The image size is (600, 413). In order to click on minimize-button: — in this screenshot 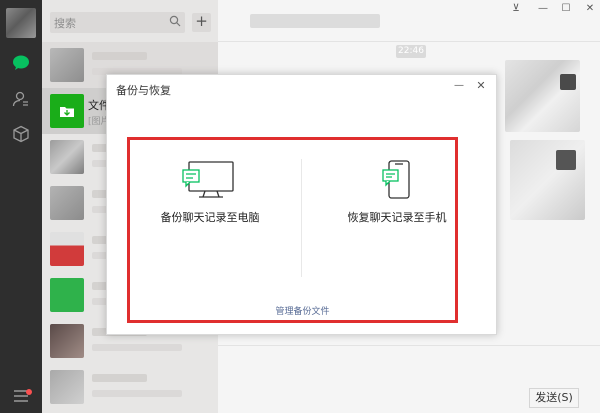, I will do `click(543, 9)`.